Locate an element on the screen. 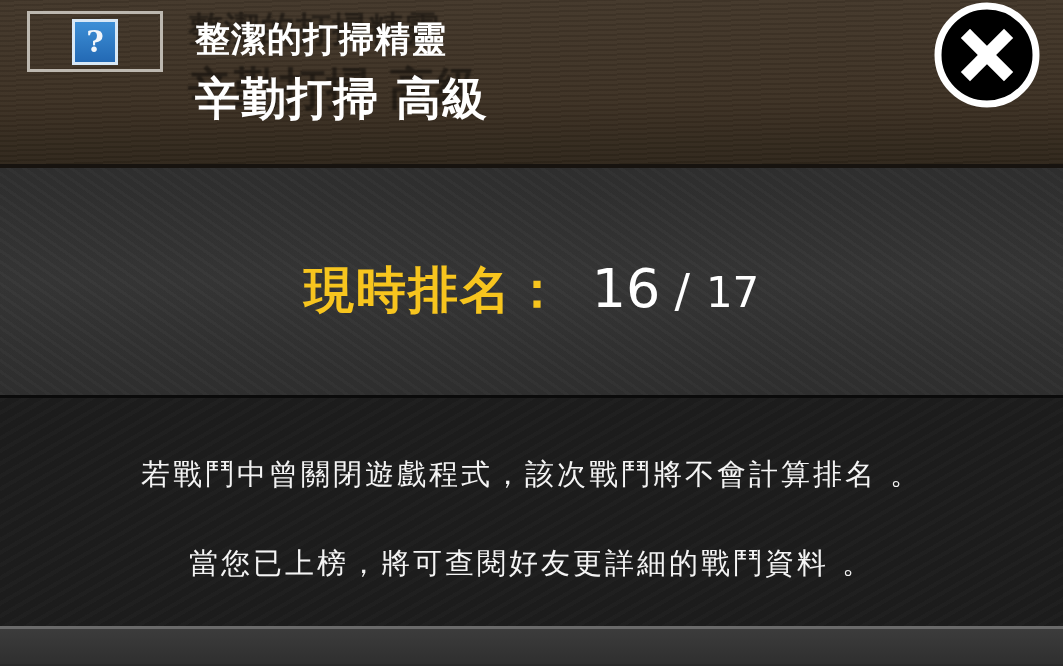 The image size is (1063, 666). total-players: 17 is located at coordinates (732, 292).